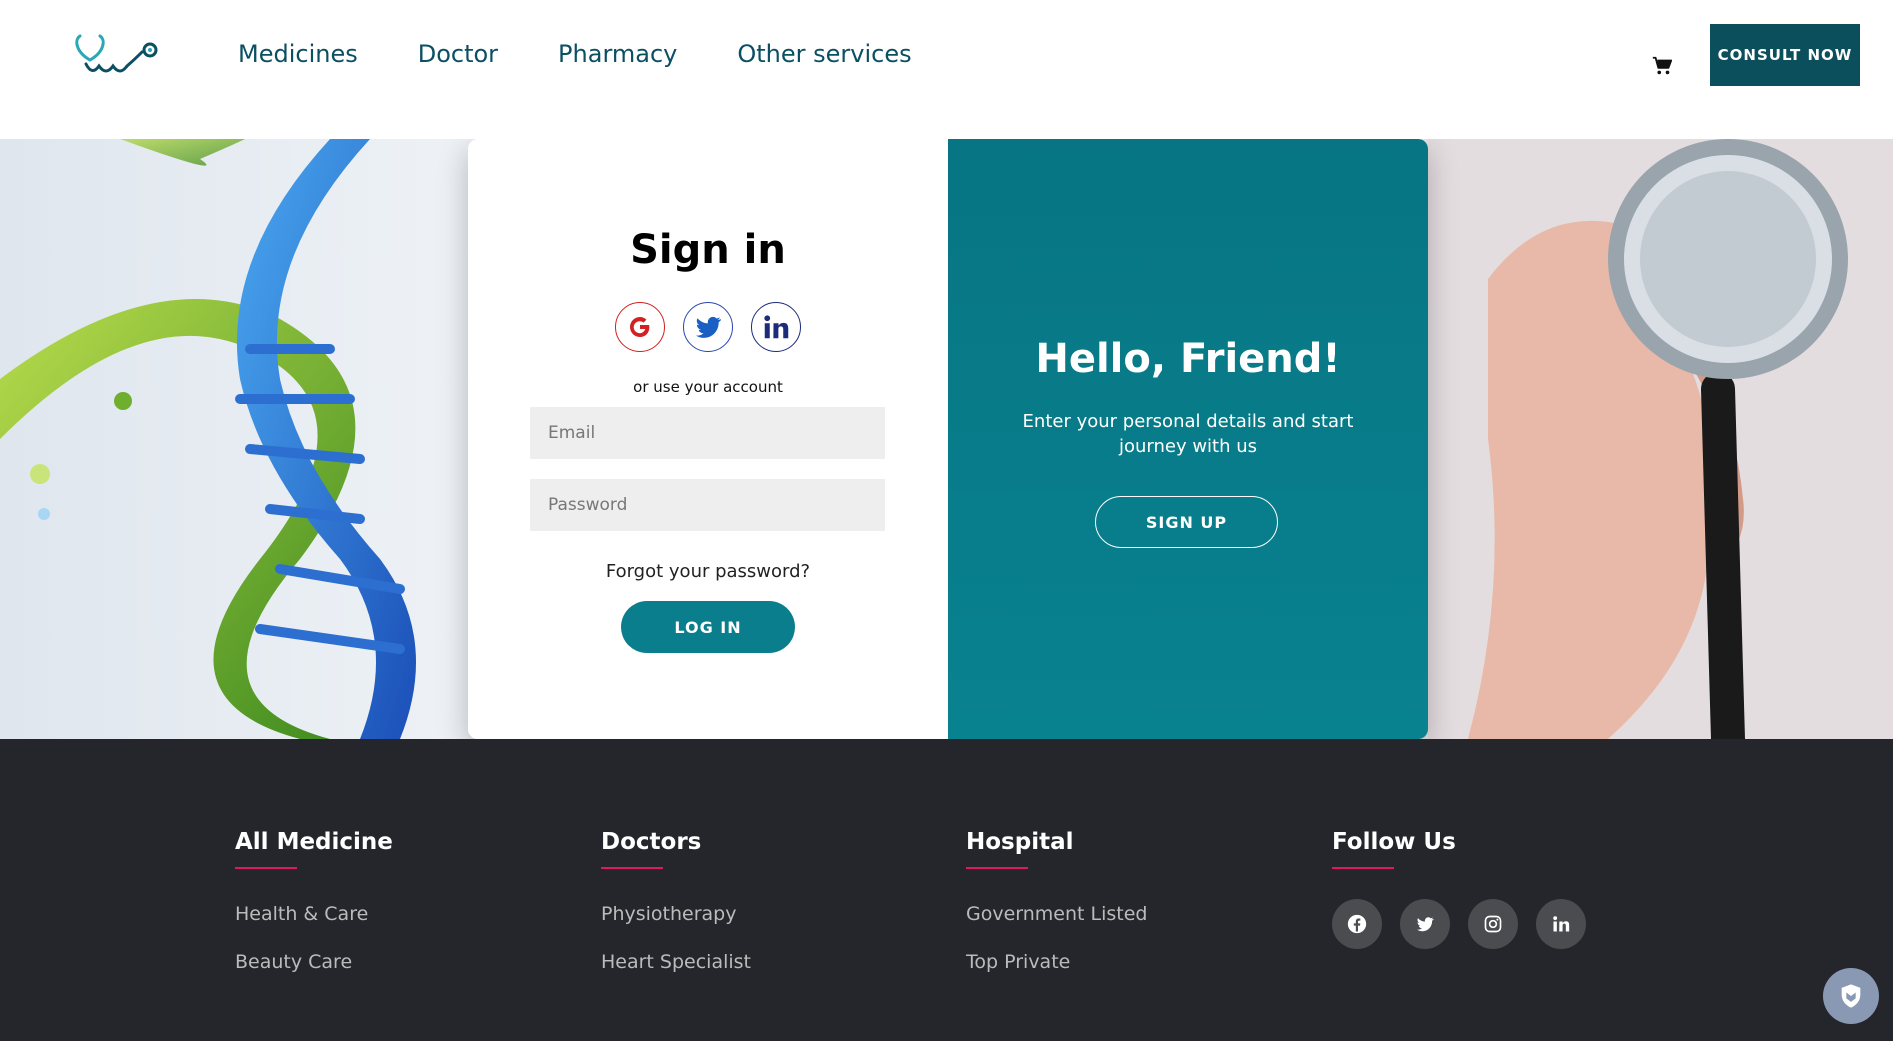 The image size is (1893, 1041). Describe the element at coordinates (708, 250) in the screenshot. I see `signin-title: Sign in` at that location.